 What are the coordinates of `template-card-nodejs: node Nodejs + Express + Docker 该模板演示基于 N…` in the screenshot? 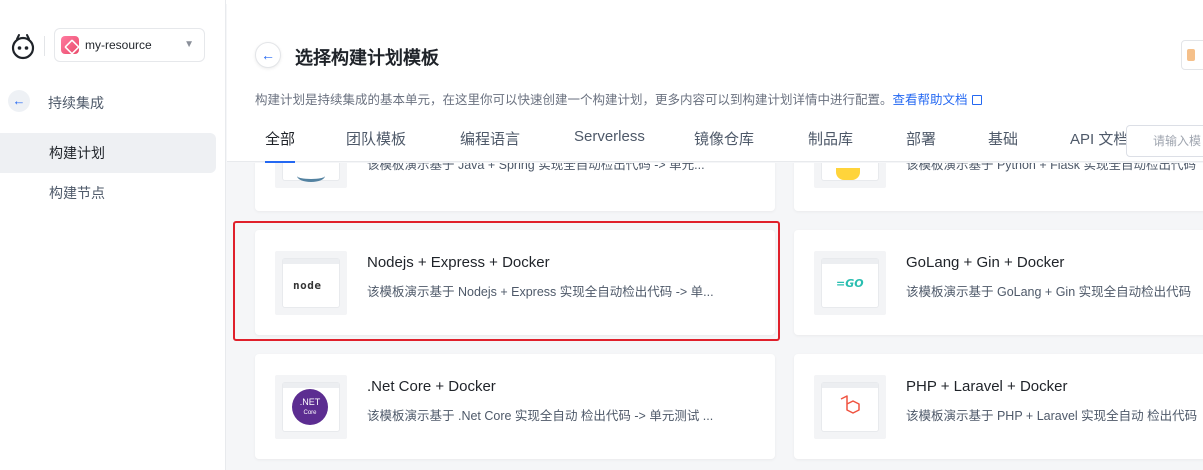 It's located at (515, 282).